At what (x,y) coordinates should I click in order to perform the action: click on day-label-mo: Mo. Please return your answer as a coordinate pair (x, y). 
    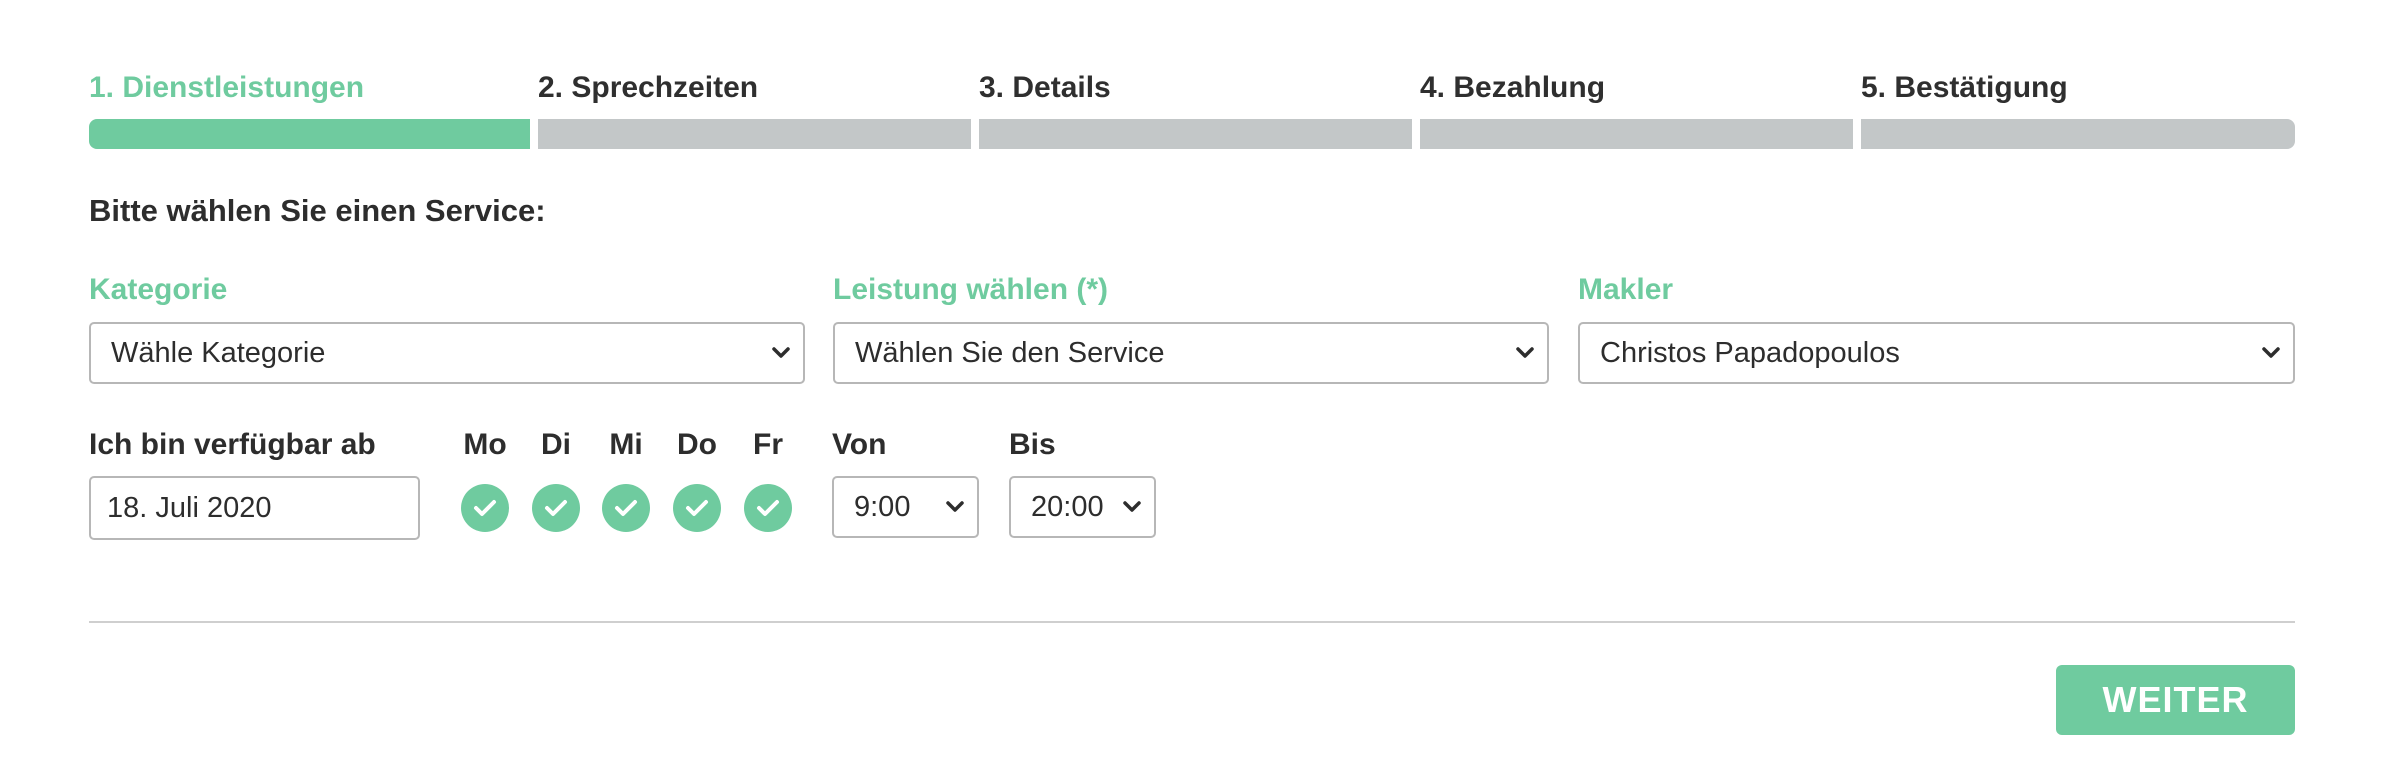
    Looking at the image, I should click on (485, 444).